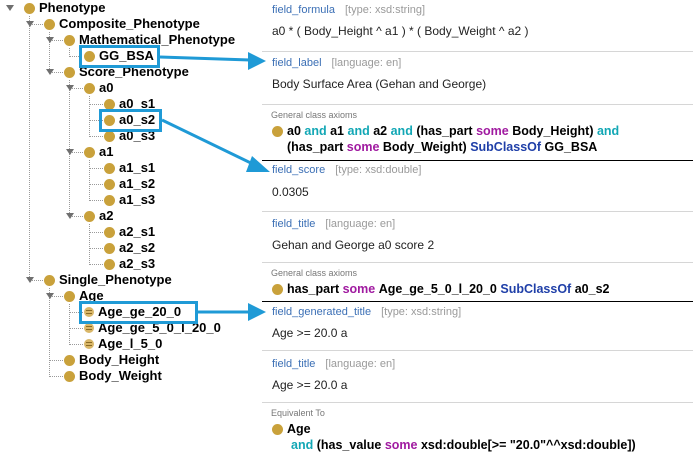 This screenshot has width=693, height=458. What do you see at coordinates (122, 24) in the screenshot?
I see `tree-node-composite-phenotype: Composite_Phenotype` at bounding box center [122, 24].